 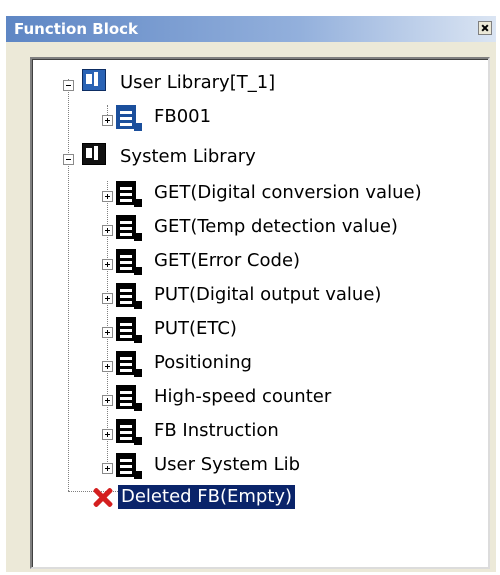 I want to click on system-library-icon, so click(x=93, y=155).